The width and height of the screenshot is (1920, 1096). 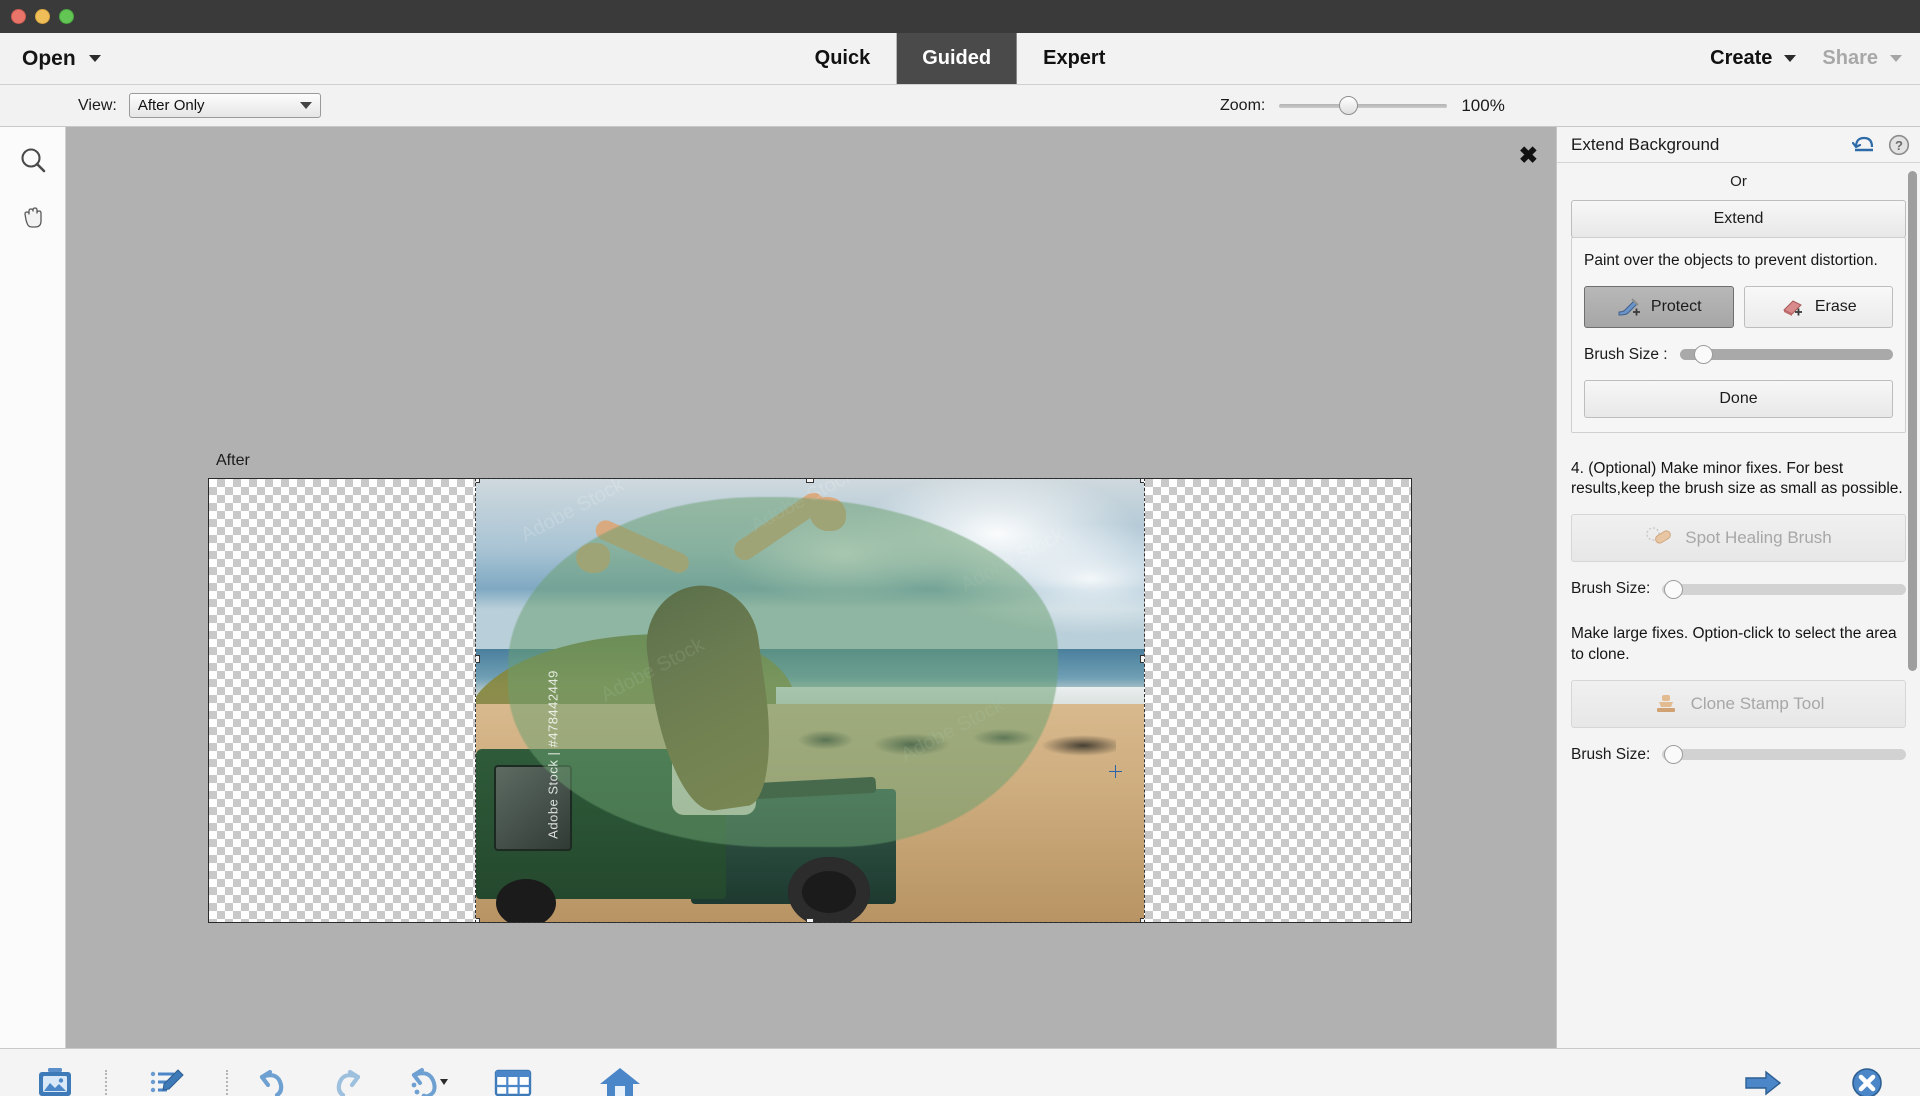 I want to click on reset-icon, so click(x=1864, y=145).